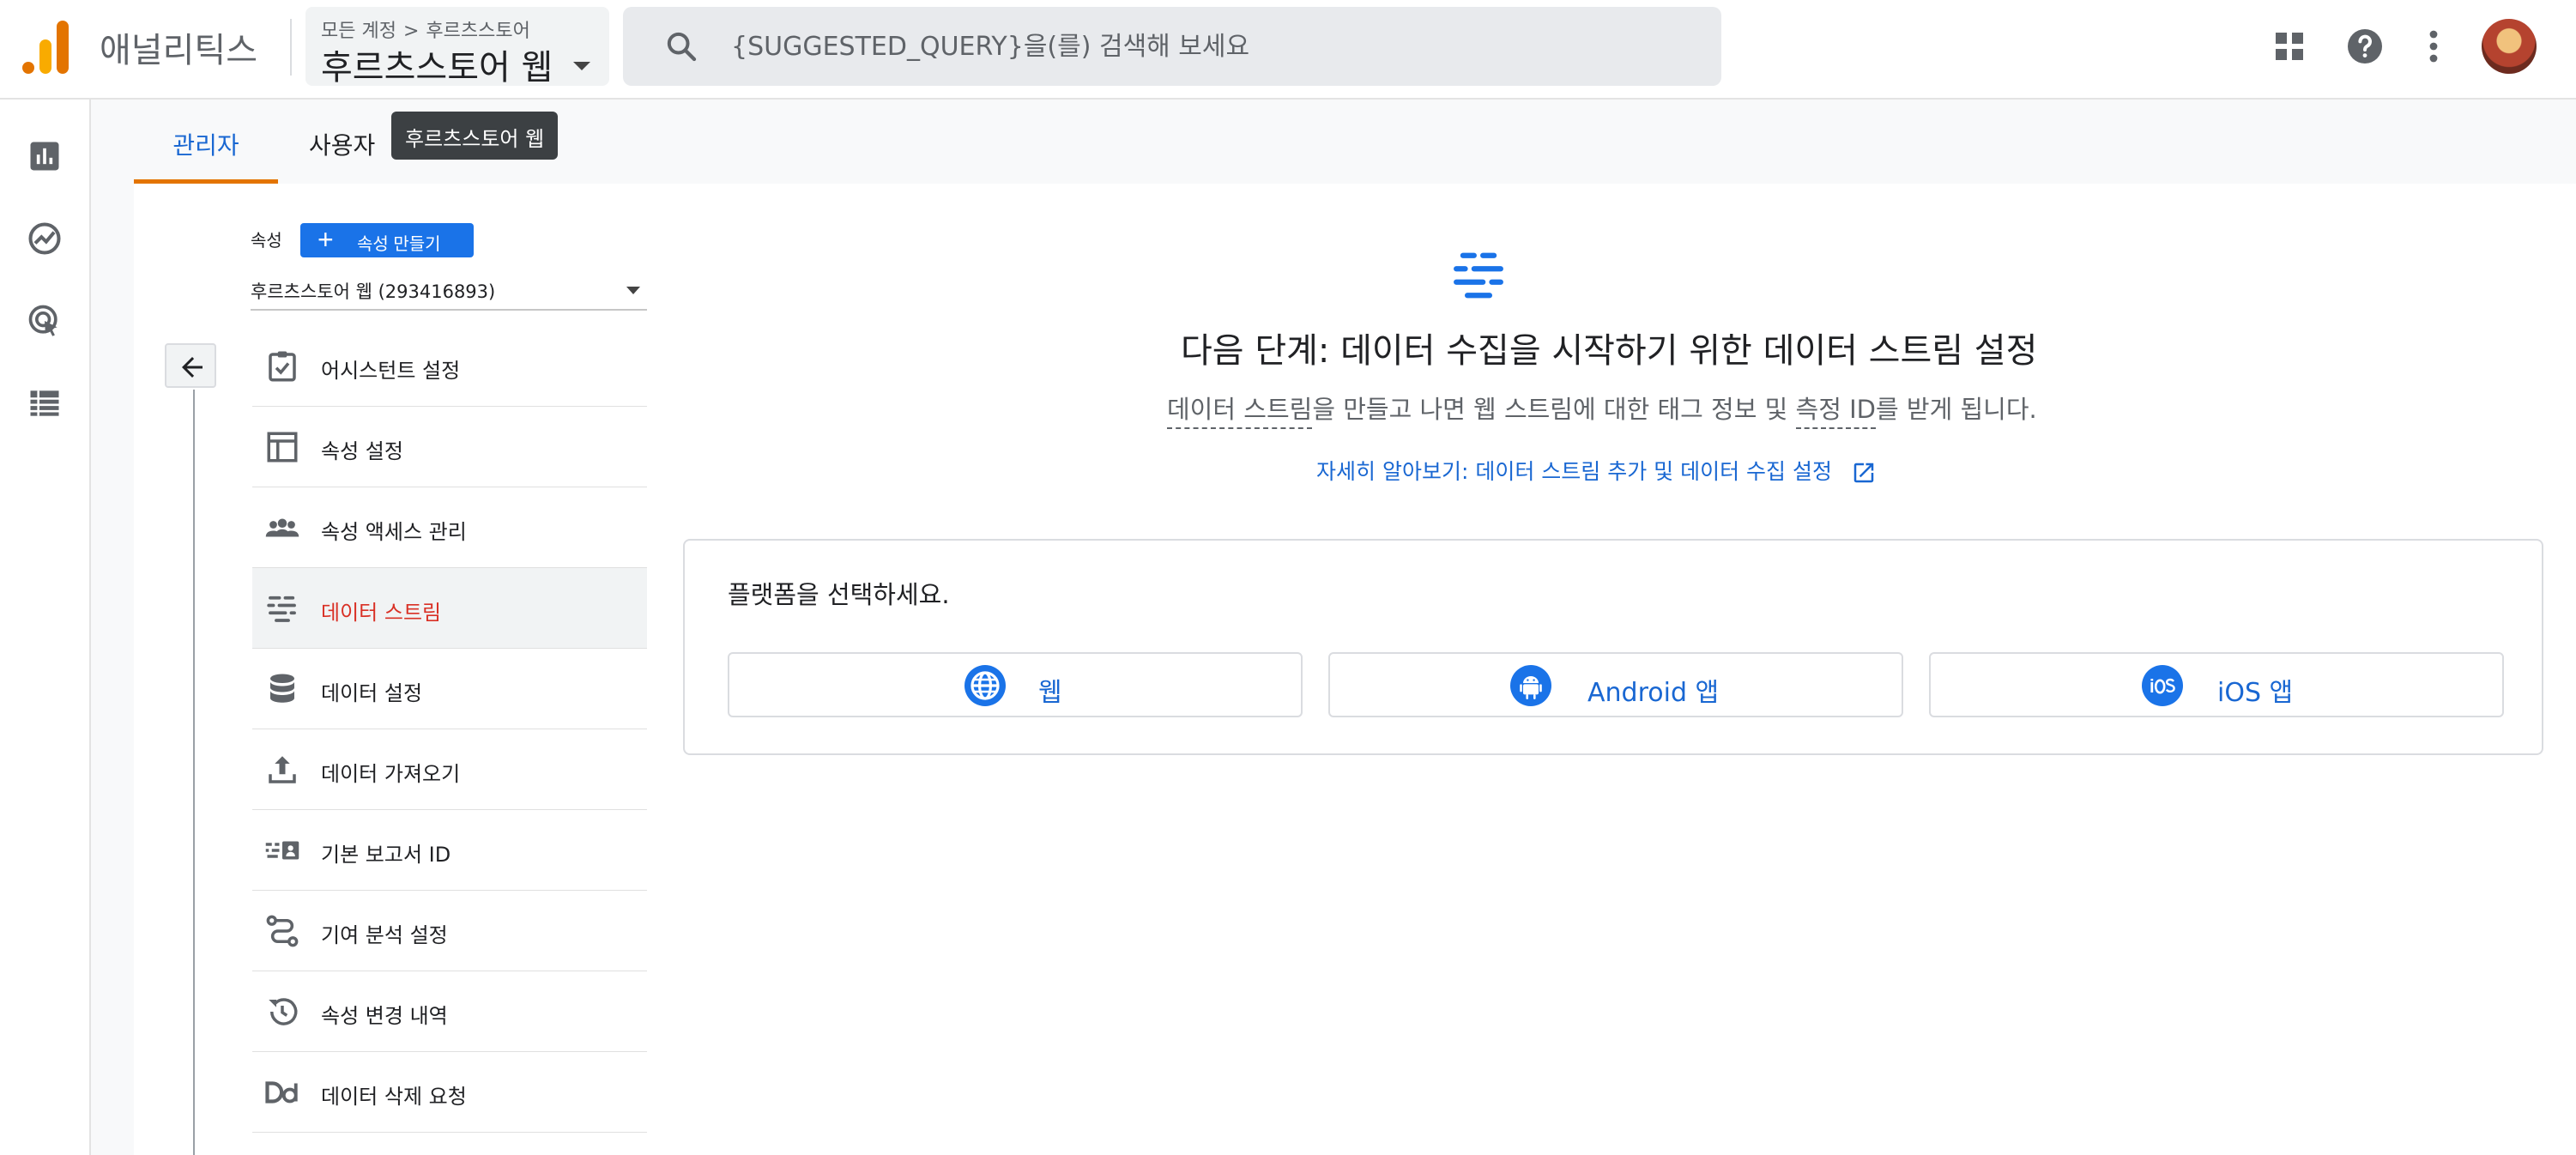  Describe the element at coordinates (282, 931) in the screenshot. I see `attribution-icon` at that location.